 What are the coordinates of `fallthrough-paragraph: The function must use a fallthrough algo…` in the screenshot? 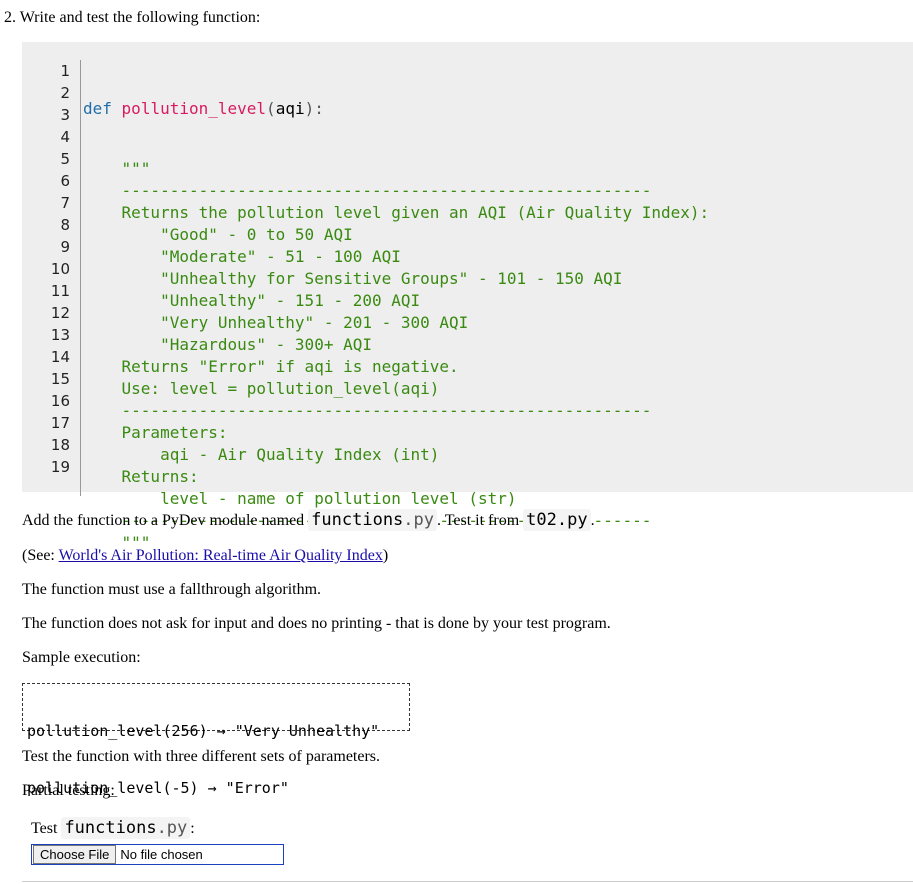 It's located at (172, 589).